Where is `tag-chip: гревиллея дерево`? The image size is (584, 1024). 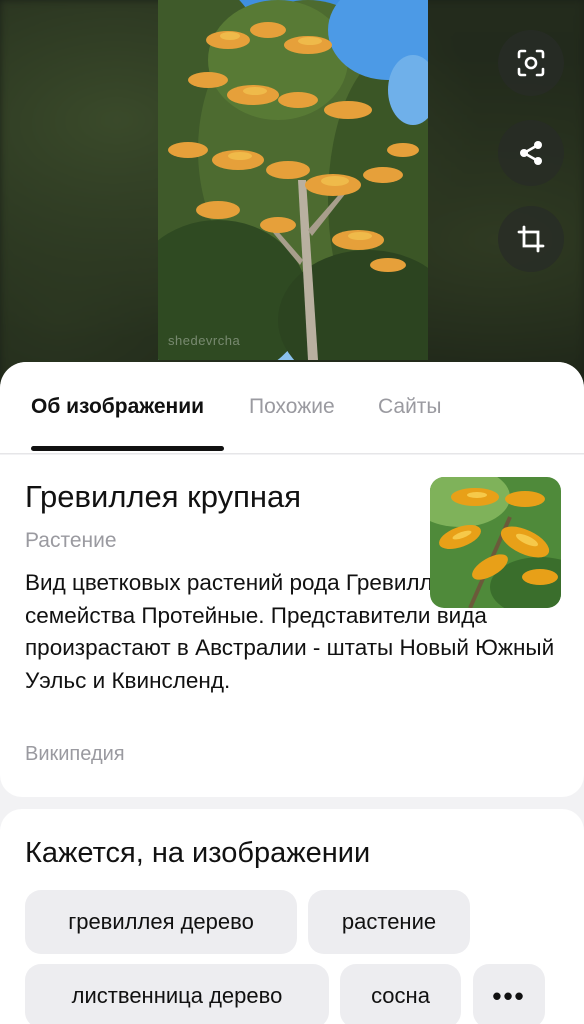 tag-chip: гревиллея дерево is located at coordinates (161, 922).